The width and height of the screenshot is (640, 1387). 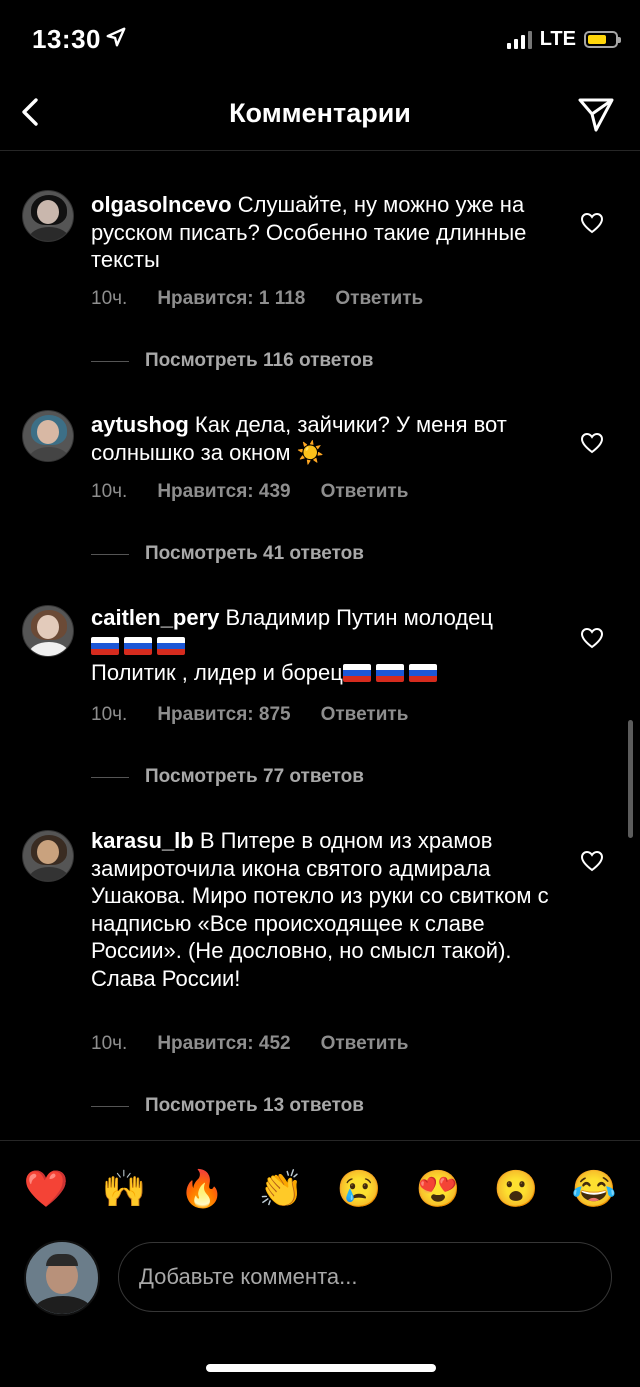 I want to click on view-replies: Посмотреть 116 ответов, so click(x=232, y=361).